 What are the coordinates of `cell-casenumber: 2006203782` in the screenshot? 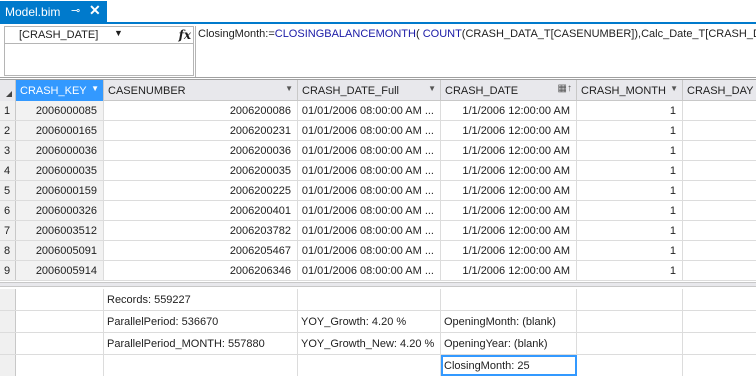 It's located at (201, 230).